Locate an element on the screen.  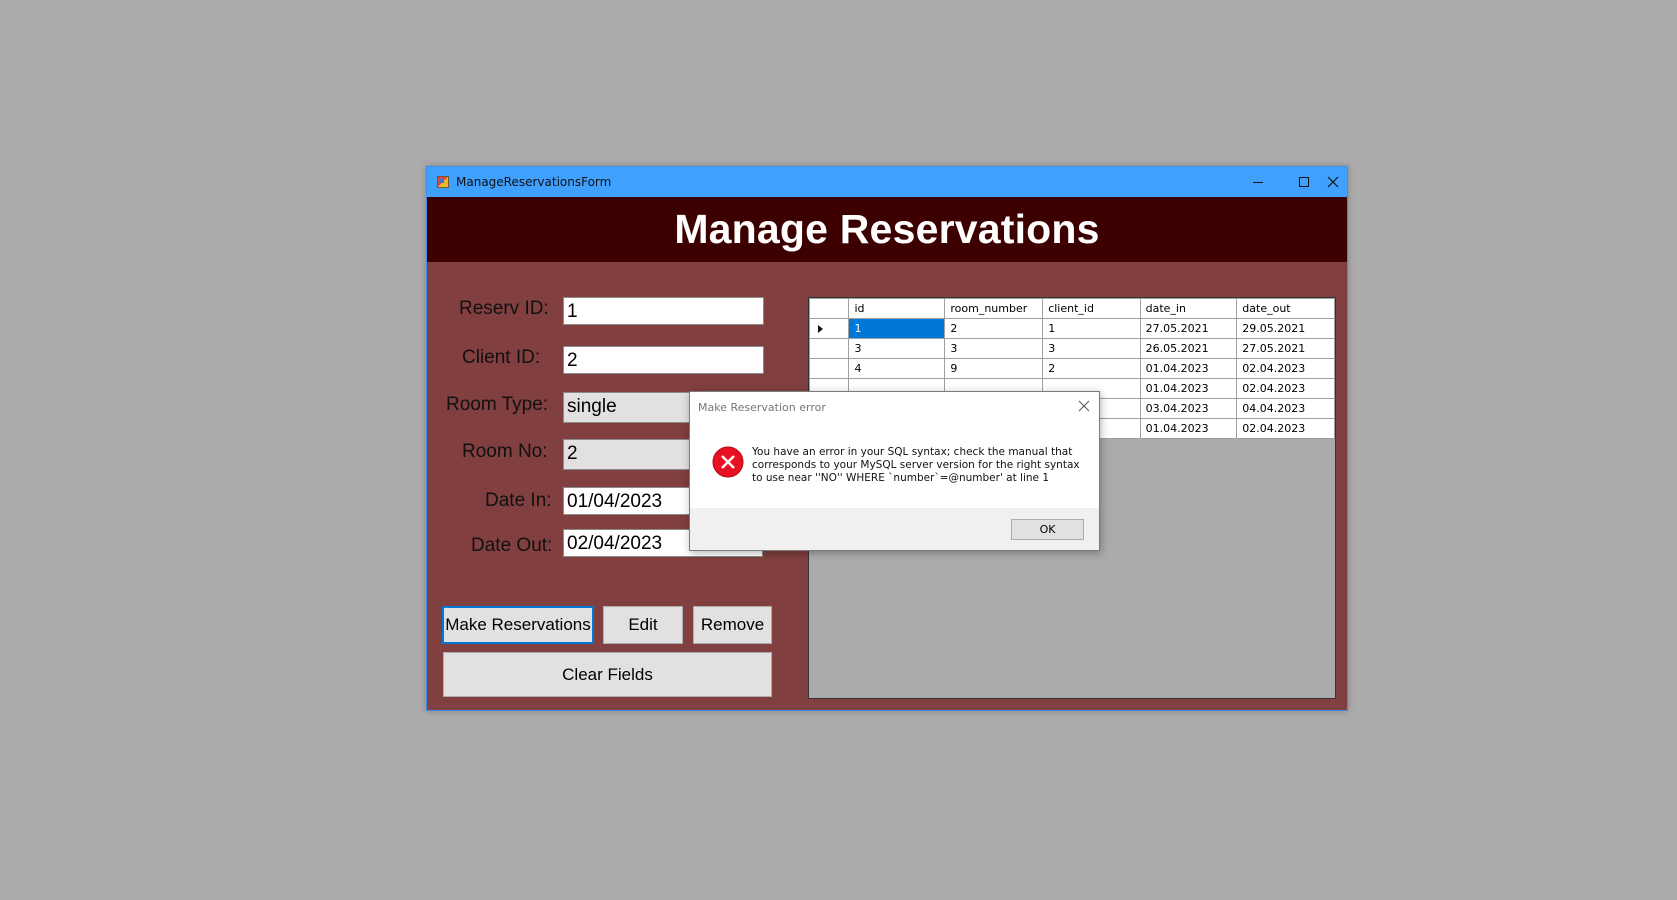
maximize-button is located at coordinates (1304, 182).